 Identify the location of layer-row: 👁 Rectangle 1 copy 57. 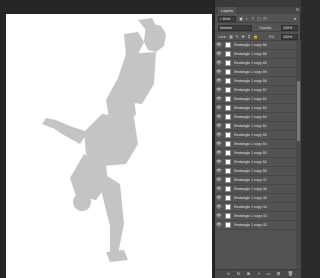
(255, 90).